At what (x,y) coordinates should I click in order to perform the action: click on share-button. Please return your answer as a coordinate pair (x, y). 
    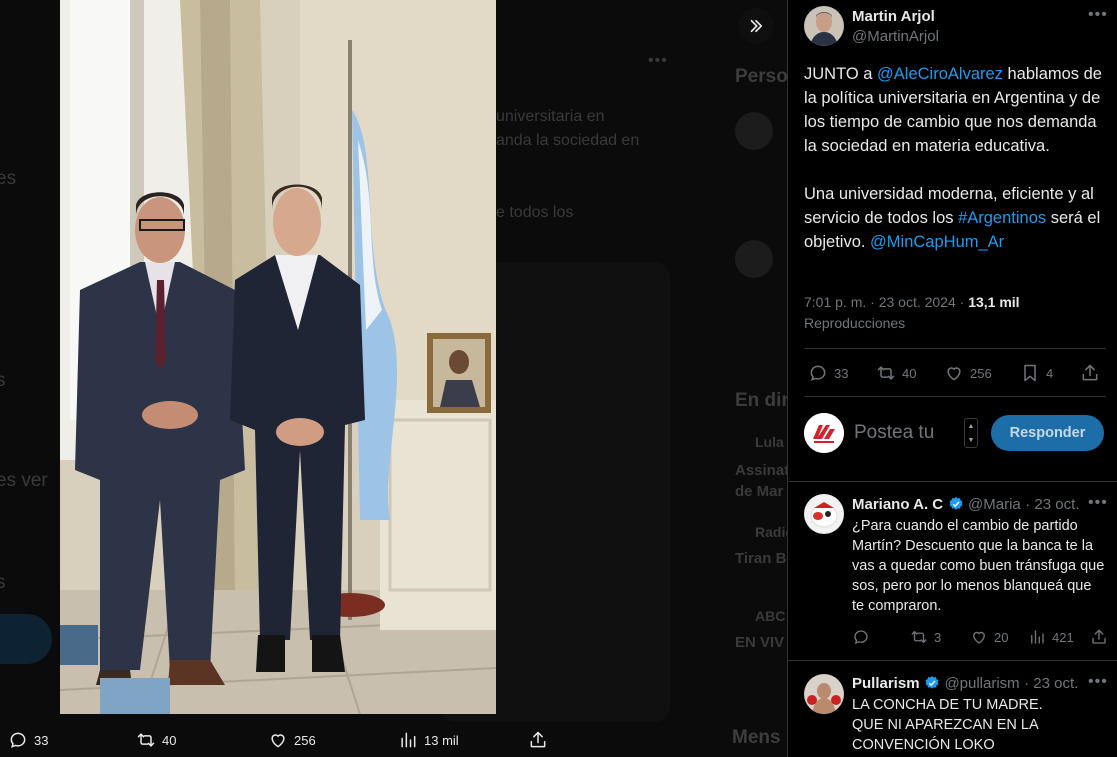
    Looking at the image, I should click on (1090, 373).